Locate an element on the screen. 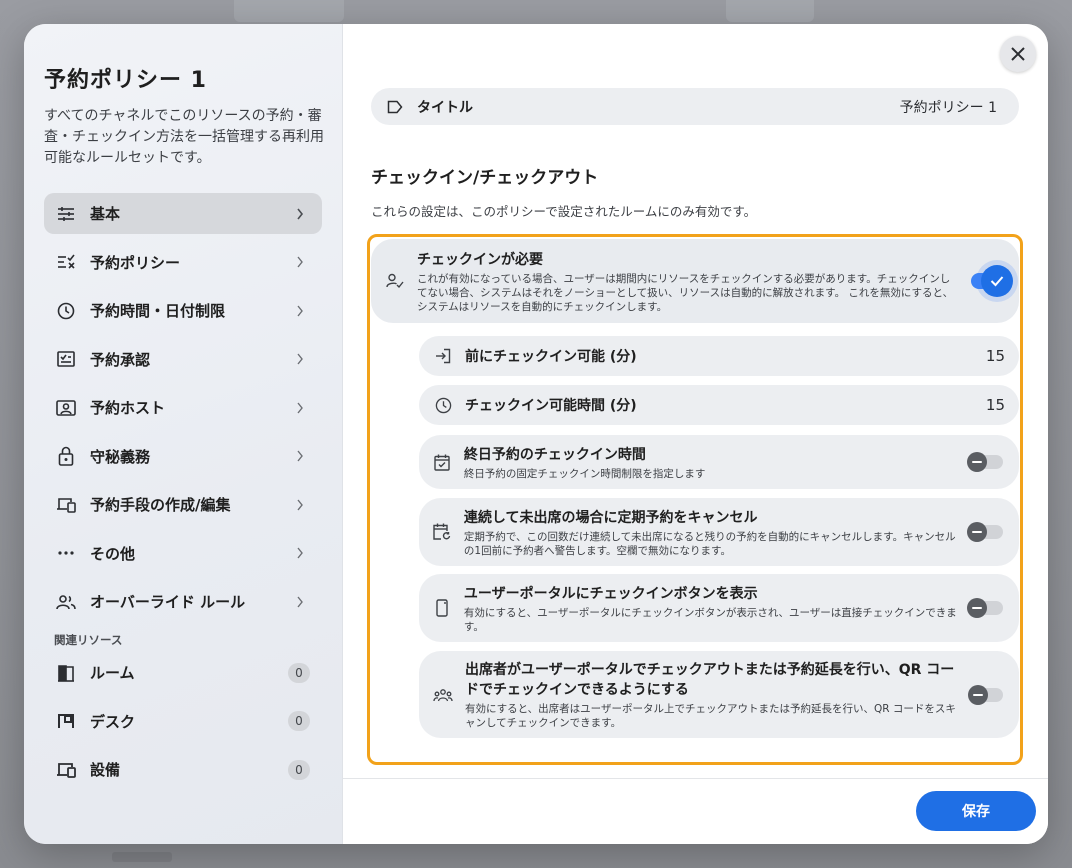 Image resolution: width=1072 pixels, height=868 pixels. sidebar-item-label: オーバーライド ルール is located at coordinates (168, 602).